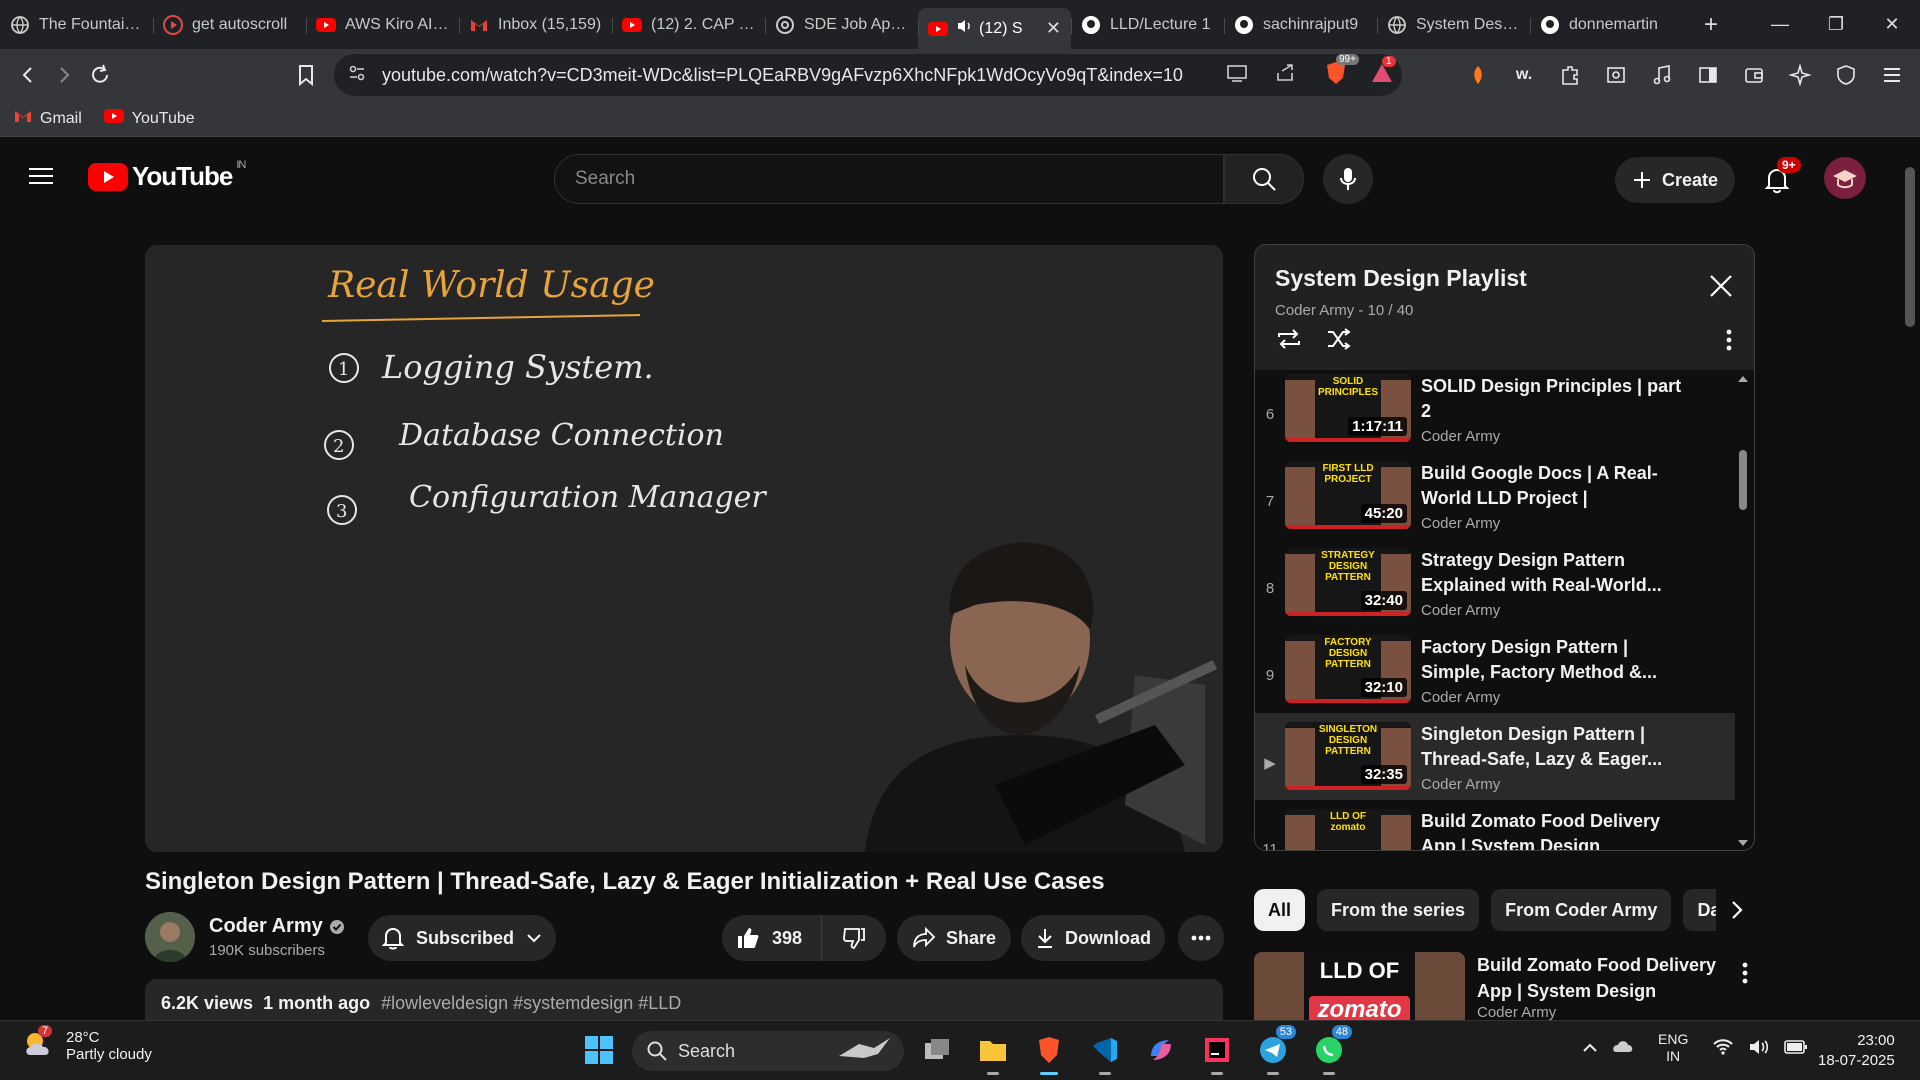  What do you see at coordinates (1524, 75) in the screenshot?
I see `wordtune-icon: w.` at bounding box center [1524, 75].